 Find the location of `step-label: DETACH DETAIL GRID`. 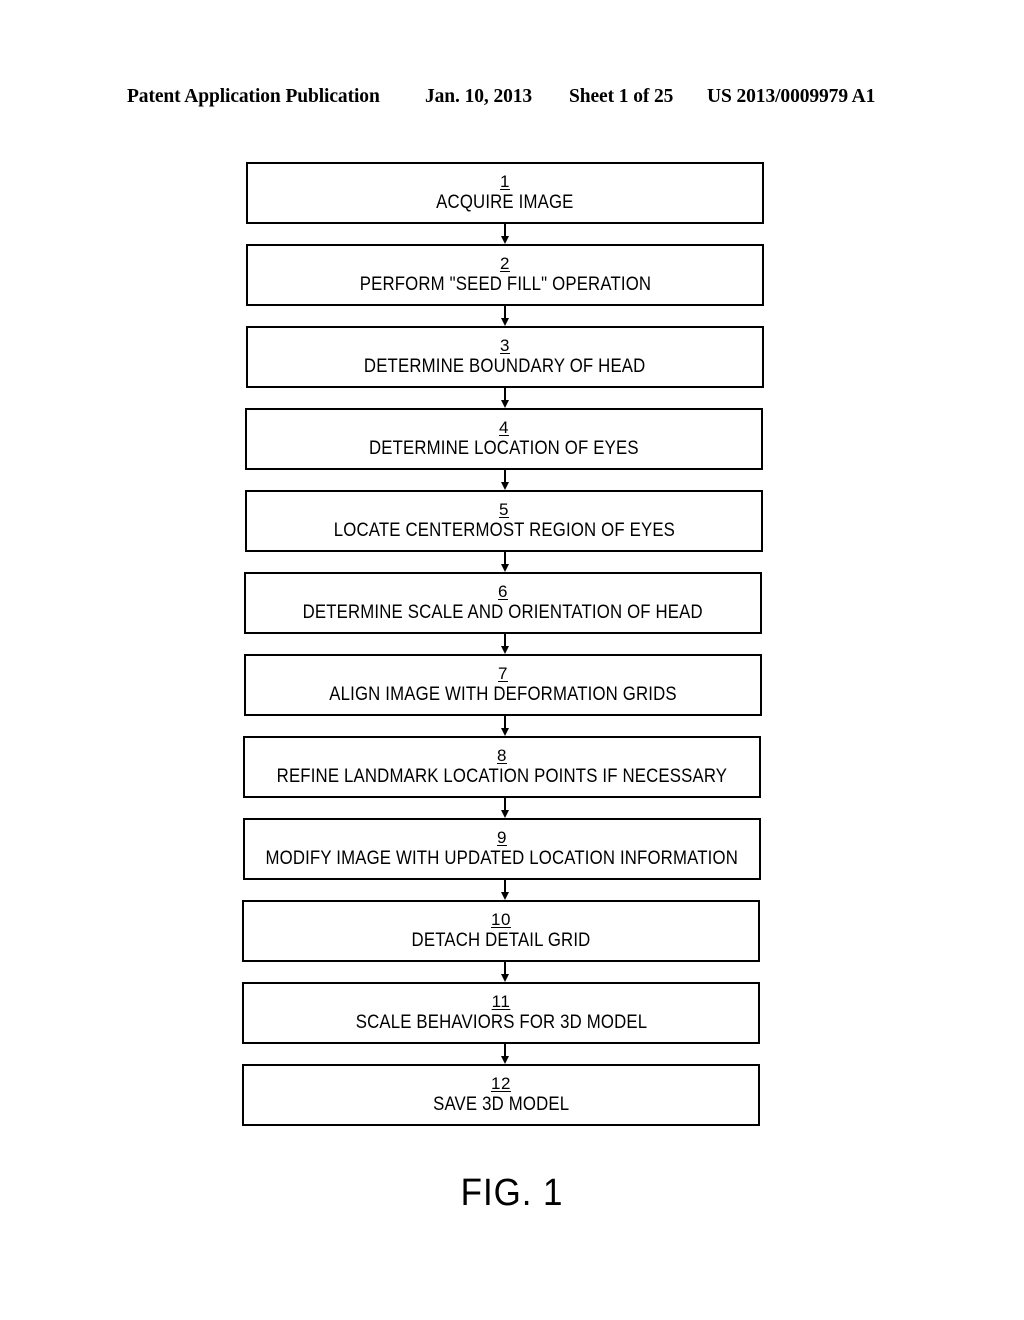

step-label: DETACH DETAIL GRID is located at coordinates (501, 939).